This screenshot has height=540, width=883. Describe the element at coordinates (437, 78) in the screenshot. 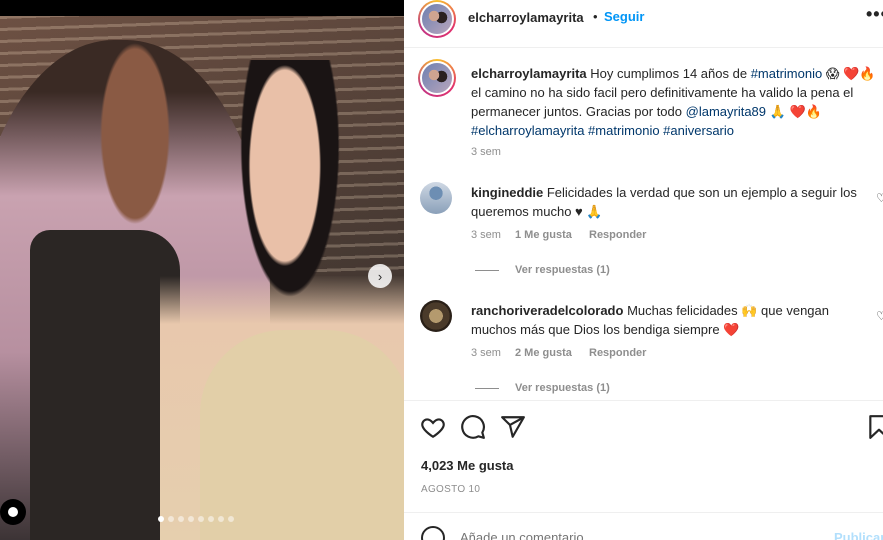

I see `caption-avatar` at that location.